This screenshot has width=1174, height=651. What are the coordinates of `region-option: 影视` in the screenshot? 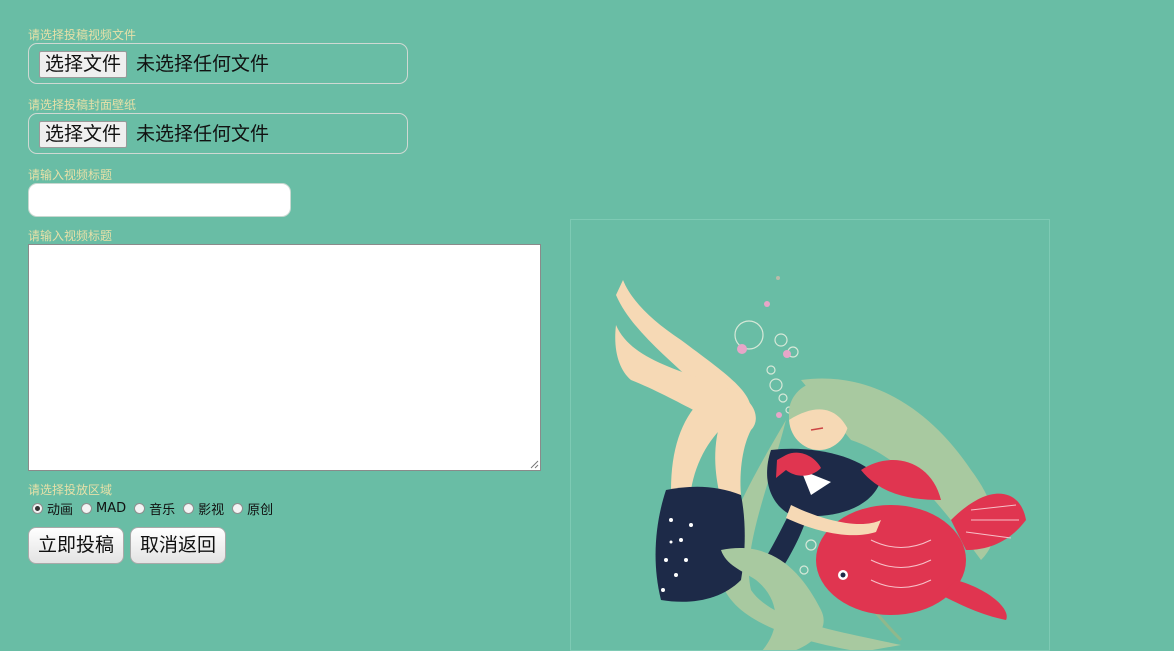 It's located at (203, 508).